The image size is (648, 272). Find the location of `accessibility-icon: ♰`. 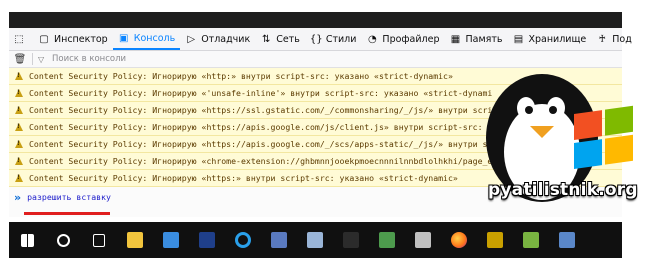

accessibility-icon: ♰ is located at coordinates (602, 39).